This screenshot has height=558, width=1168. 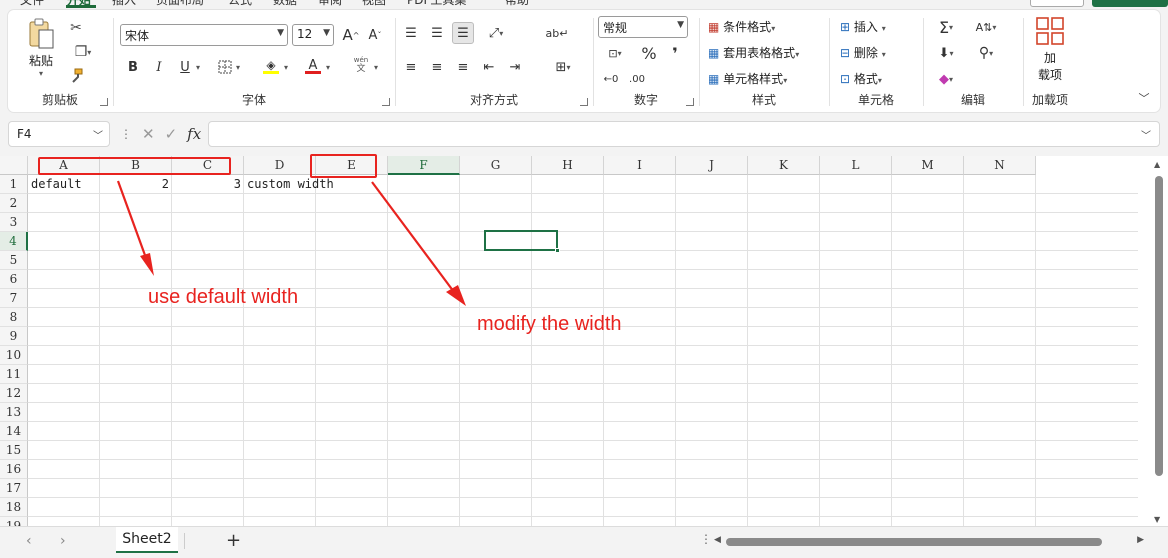 I want to click on font-size-select: 12 ▼, so click(x=313, y=35).